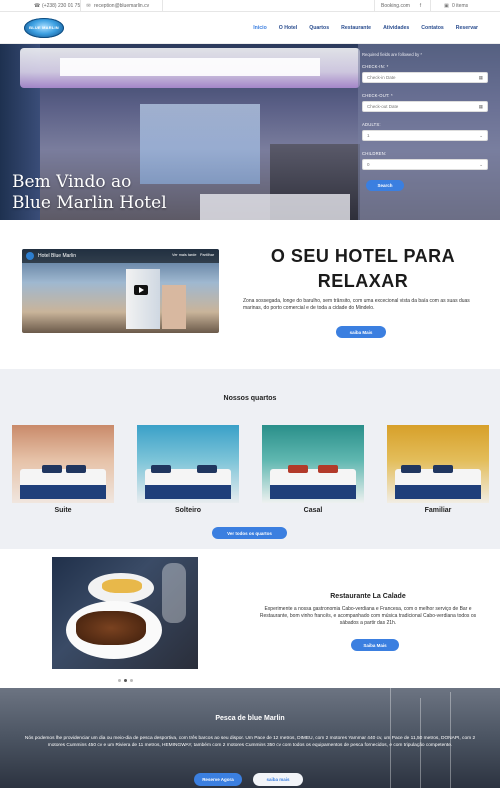  What do you see at coordinates (88, 5) in the screenshot?
I see `email-icon: ✉` at bounding box center [88, 5].